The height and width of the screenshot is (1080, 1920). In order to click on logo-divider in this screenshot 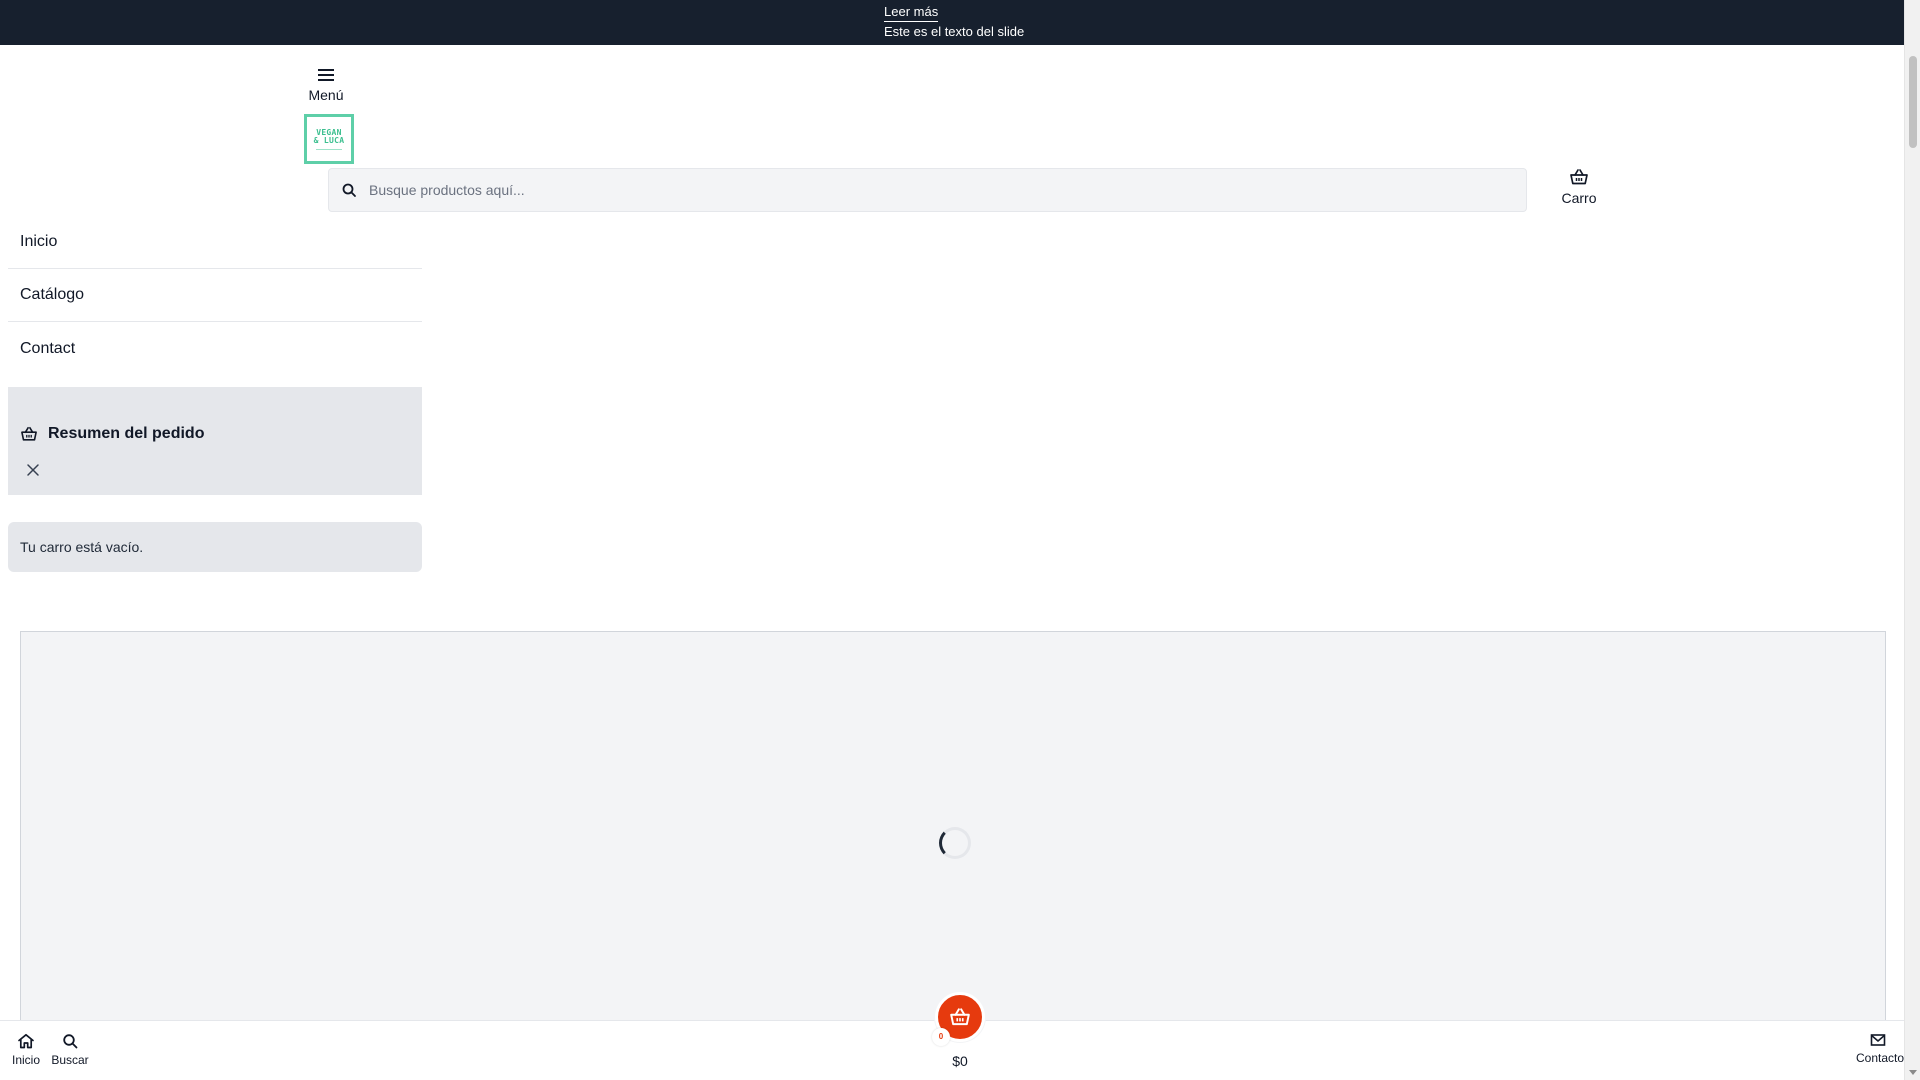, I will do `click(329, 149)`.